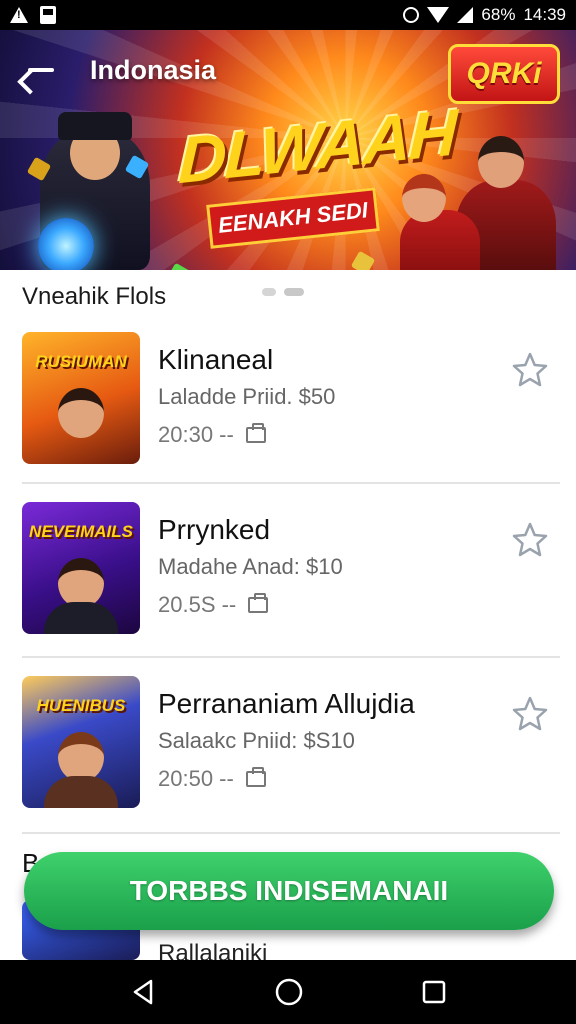 Image resolution: width=576 pixels, height=1024 pixels. I want to click on primary-cta-button: TORBBS INDISEMANAII, so click(289, 891).